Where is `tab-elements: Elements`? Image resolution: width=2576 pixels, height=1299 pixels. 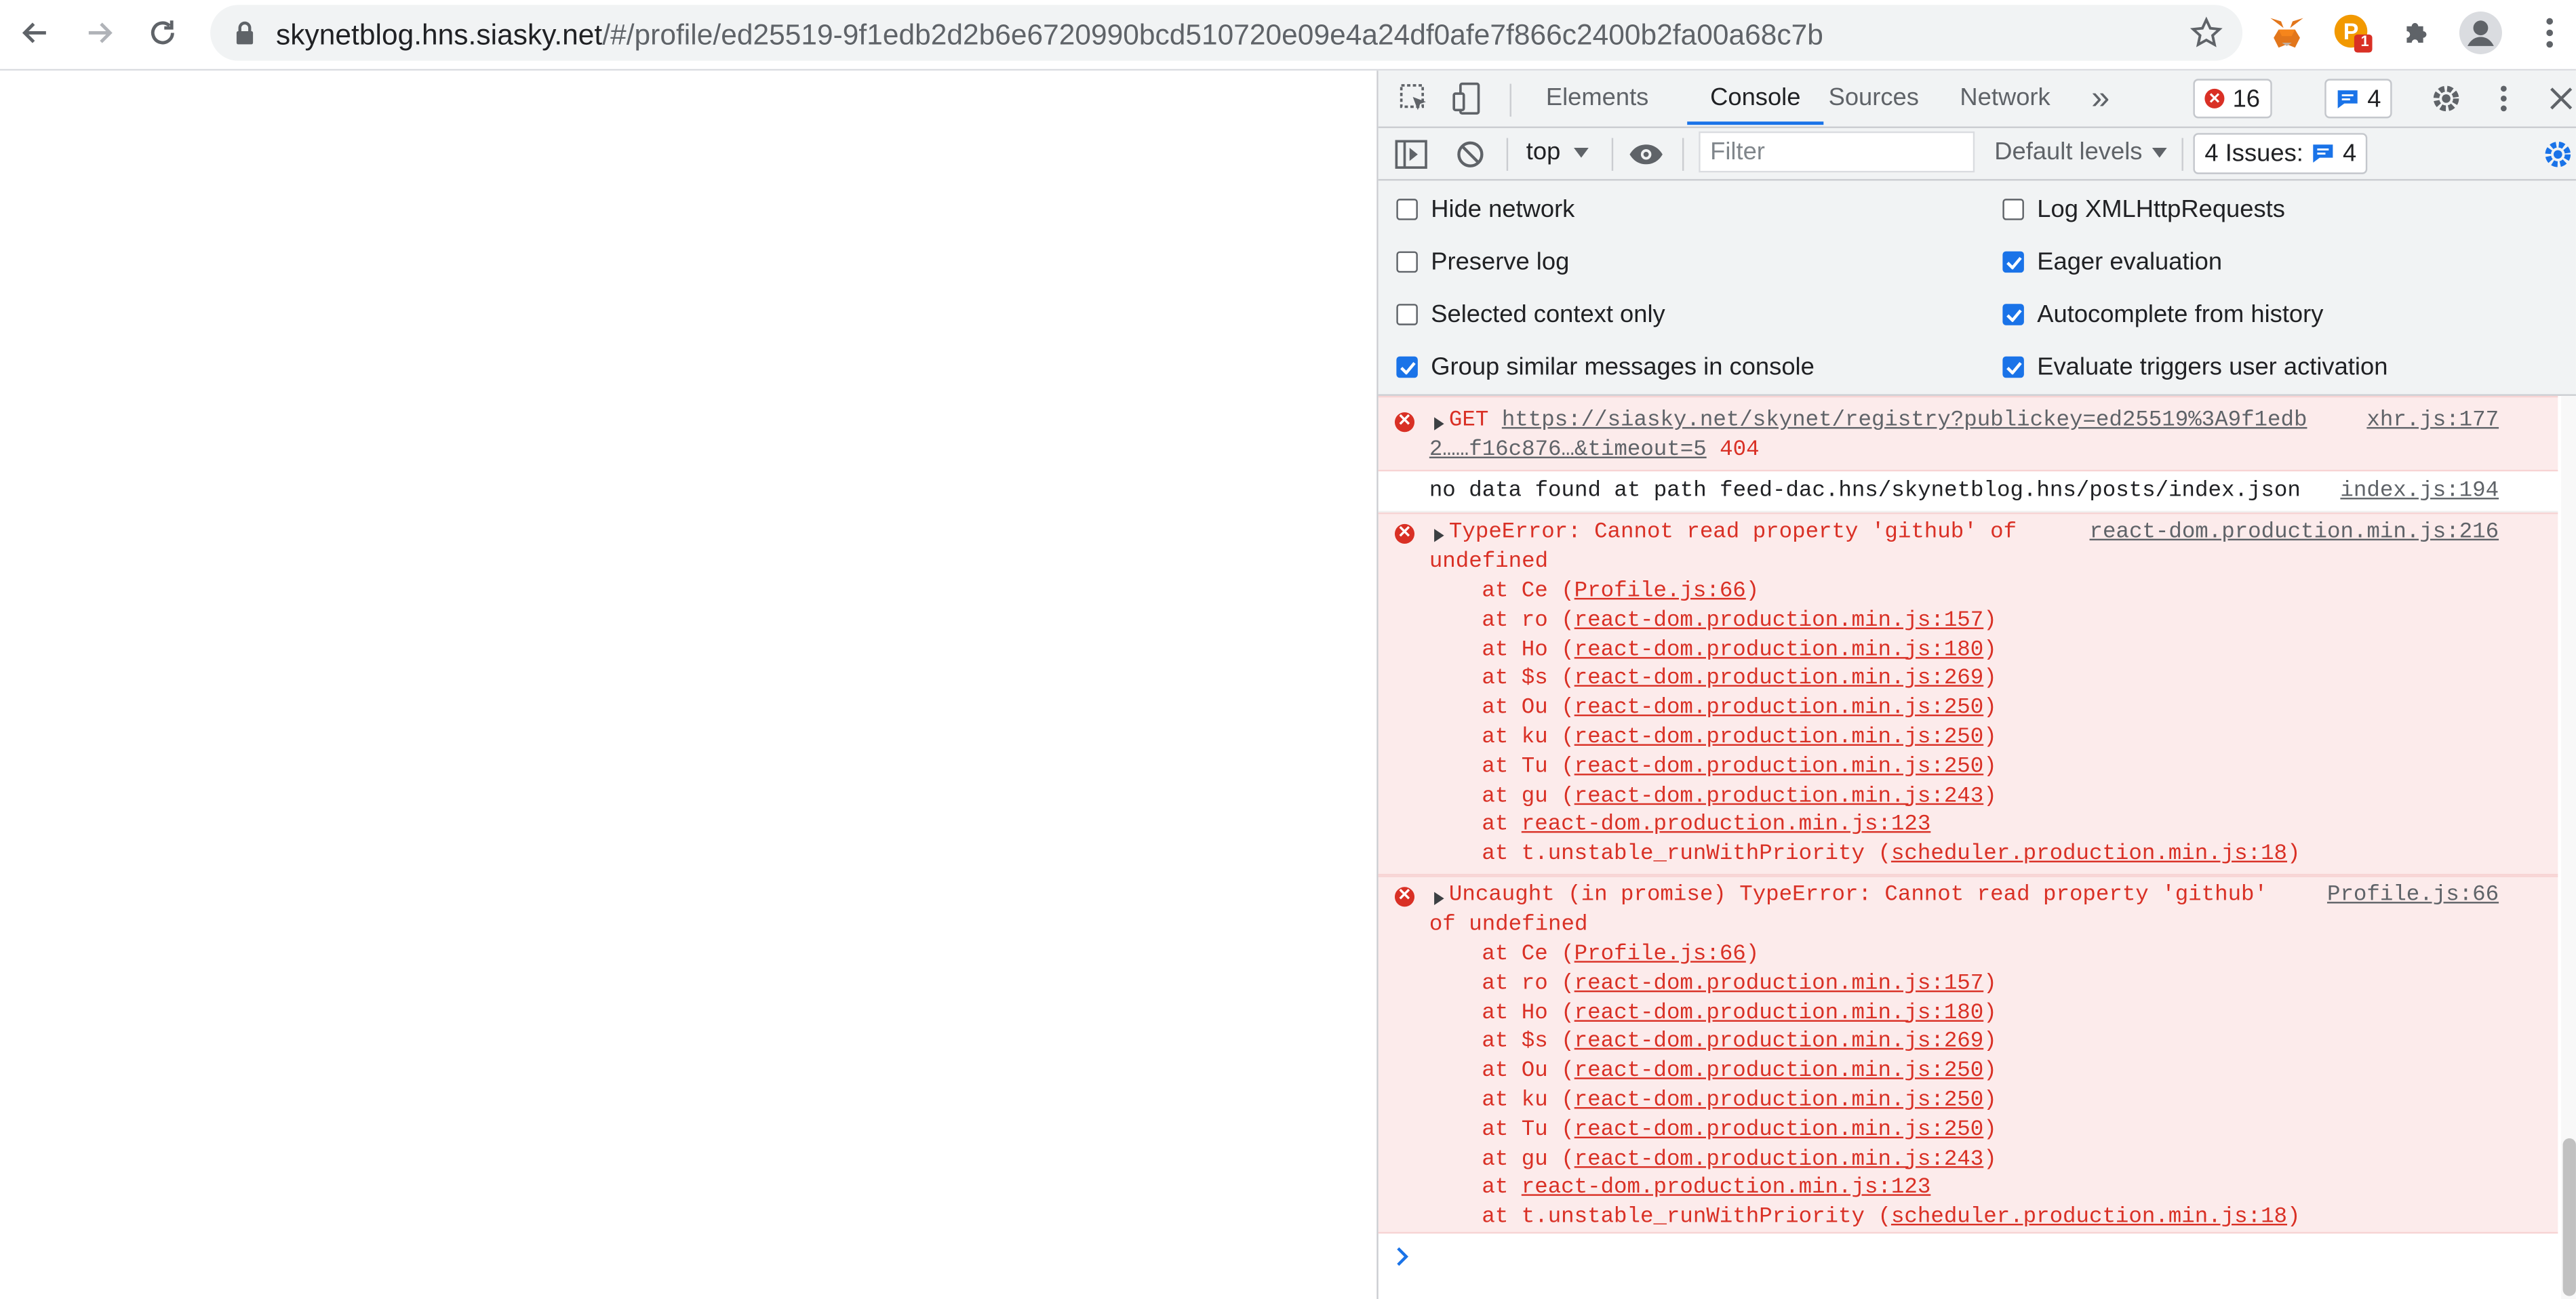 tab-elements: Elements is located at coordinates (1598, 98).